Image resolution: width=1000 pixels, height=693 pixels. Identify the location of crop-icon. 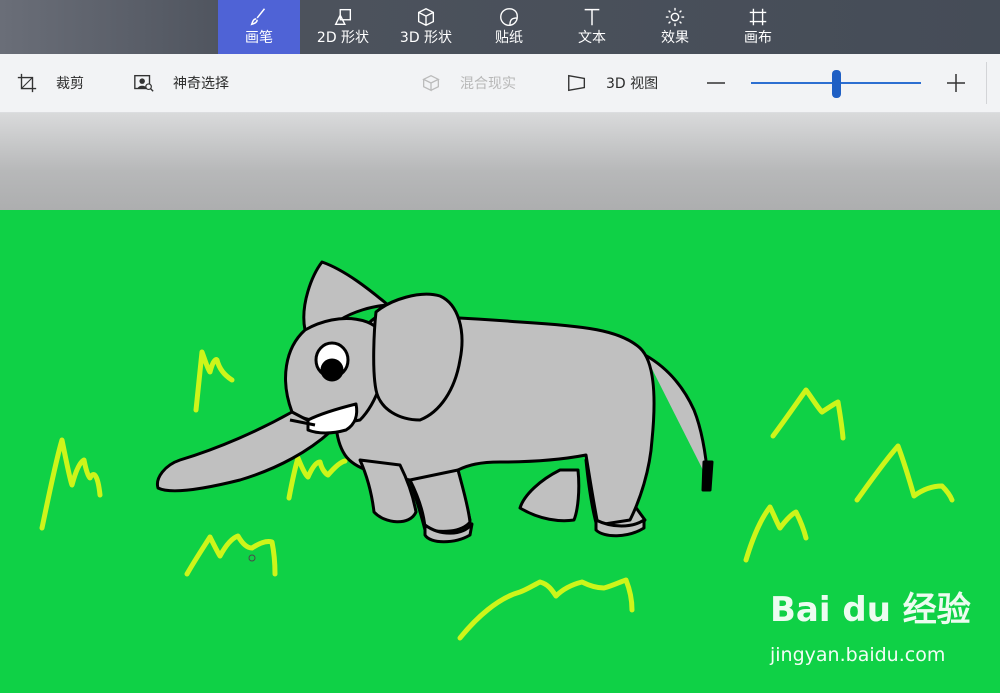
(27, 83).